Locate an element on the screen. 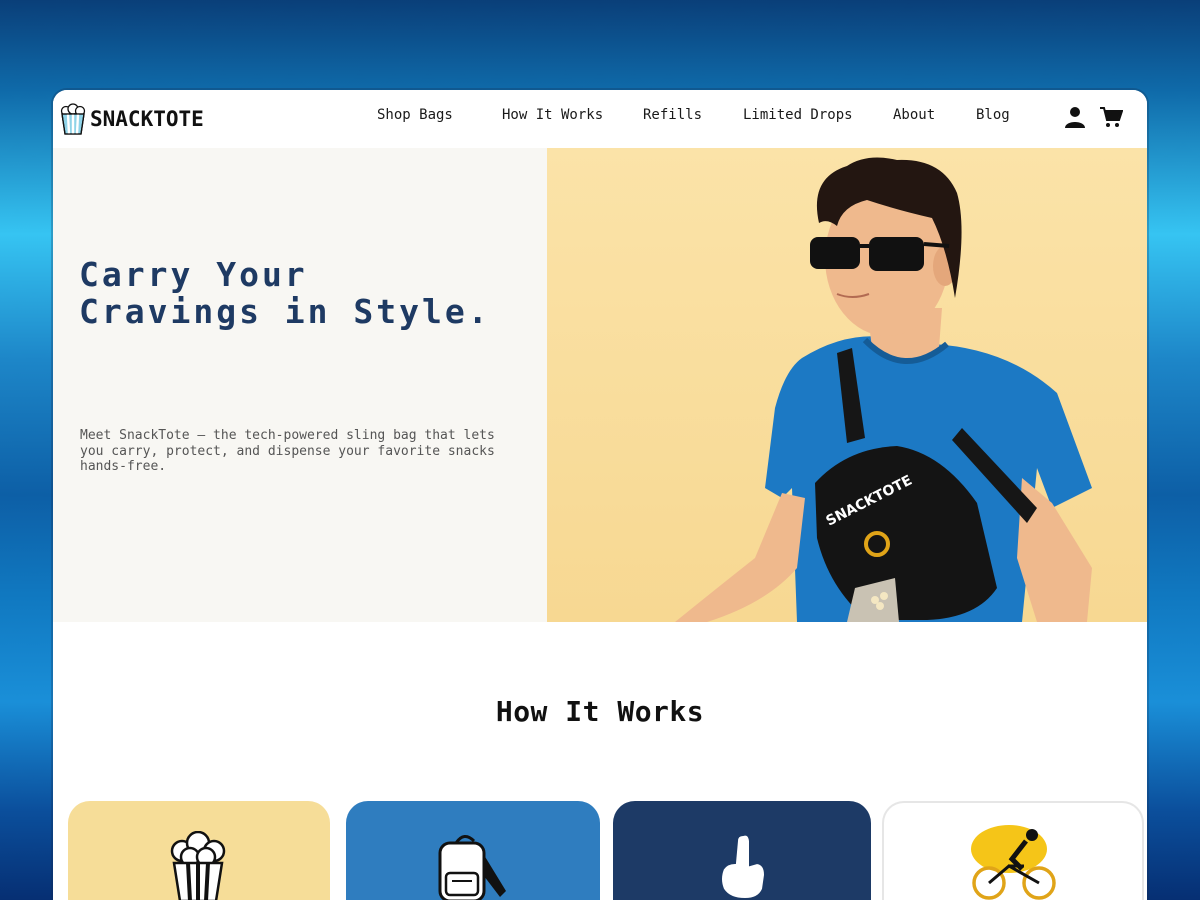  nav-blog: Blog is located at coordinates (993, 115).